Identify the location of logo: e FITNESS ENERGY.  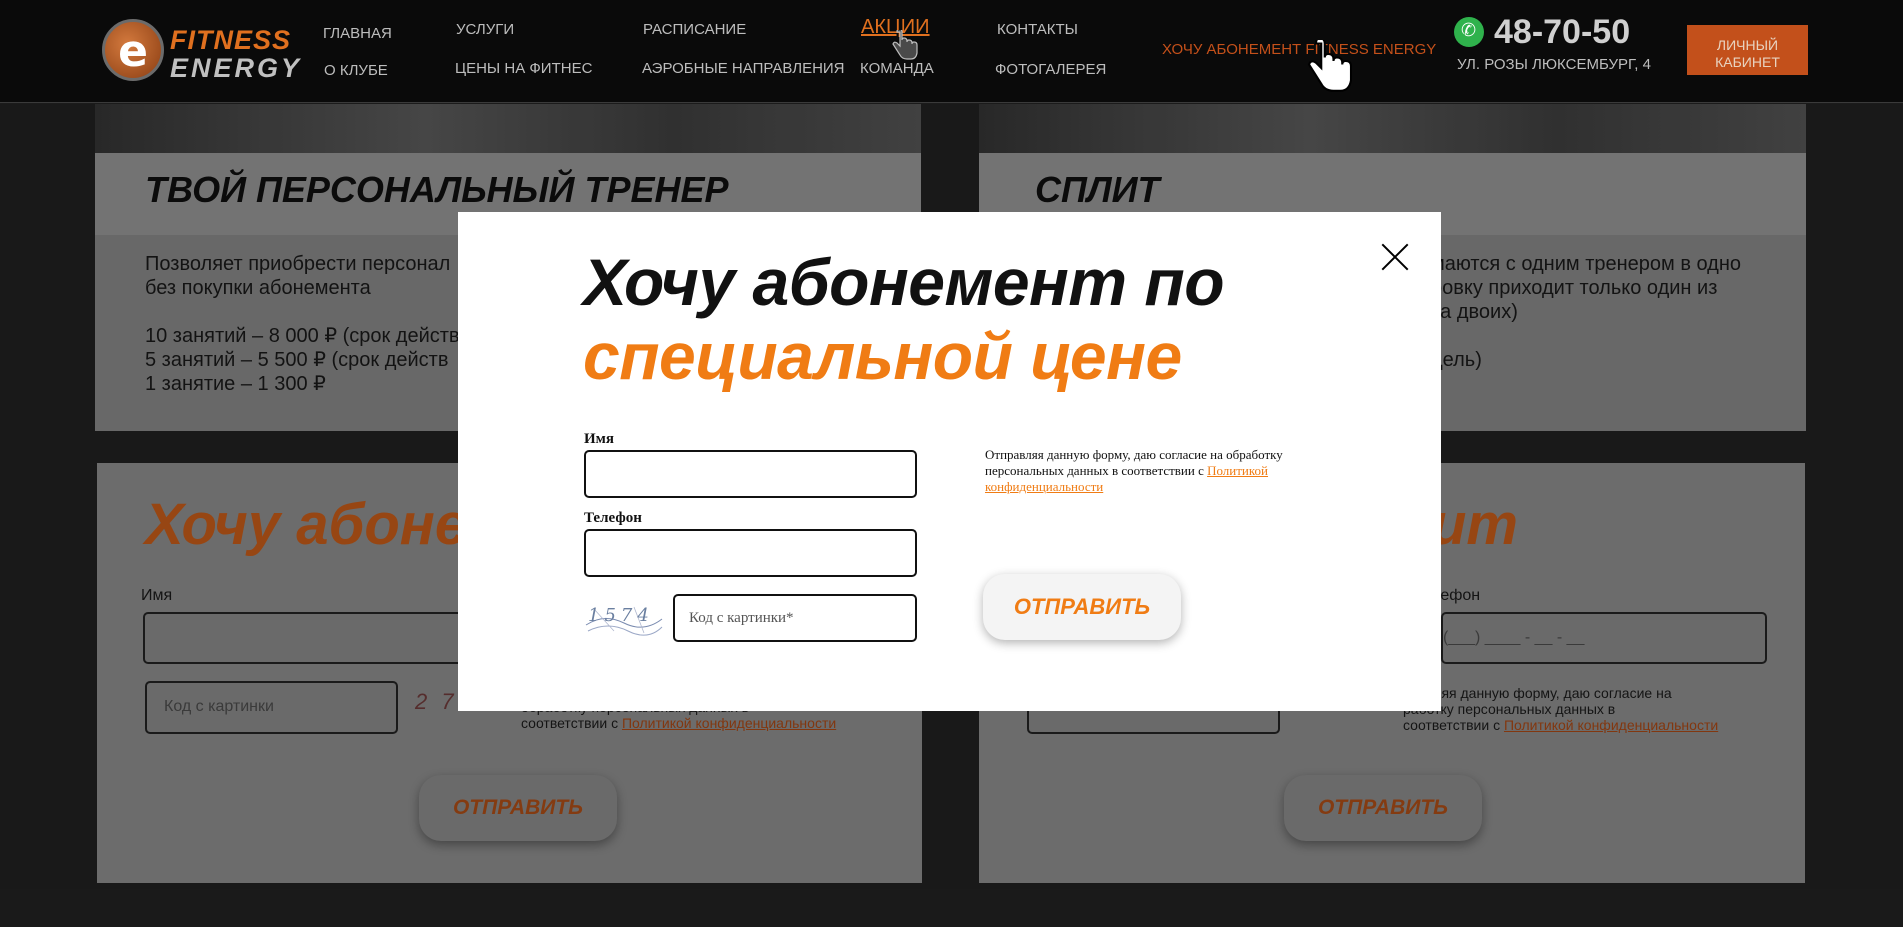
(200, 51).